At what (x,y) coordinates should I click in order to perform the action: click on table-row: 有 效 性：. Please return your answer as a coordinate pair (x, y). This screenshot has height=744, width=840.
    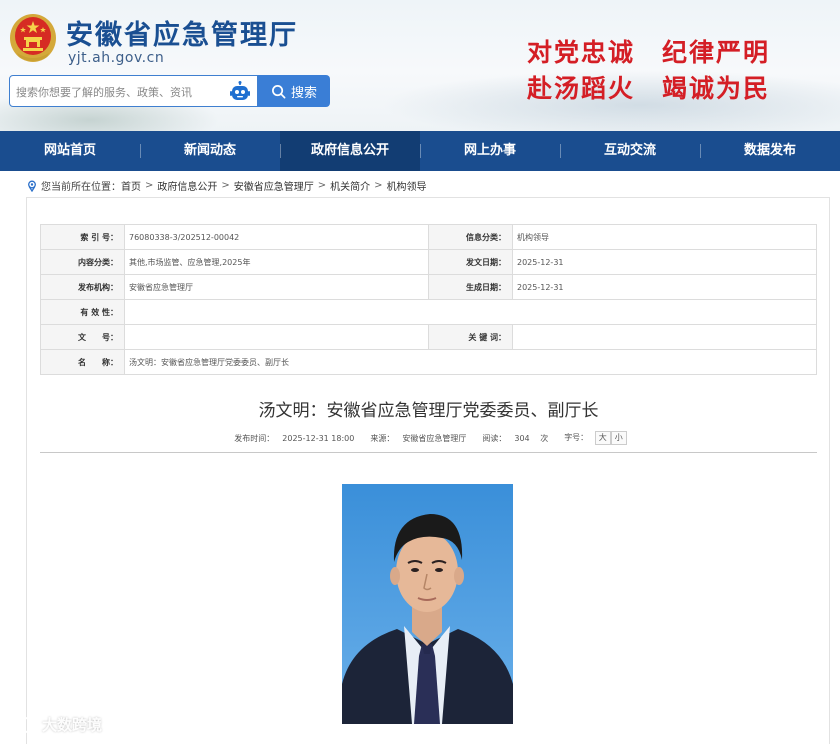
    Looking at the image, I should click on (428, 312).